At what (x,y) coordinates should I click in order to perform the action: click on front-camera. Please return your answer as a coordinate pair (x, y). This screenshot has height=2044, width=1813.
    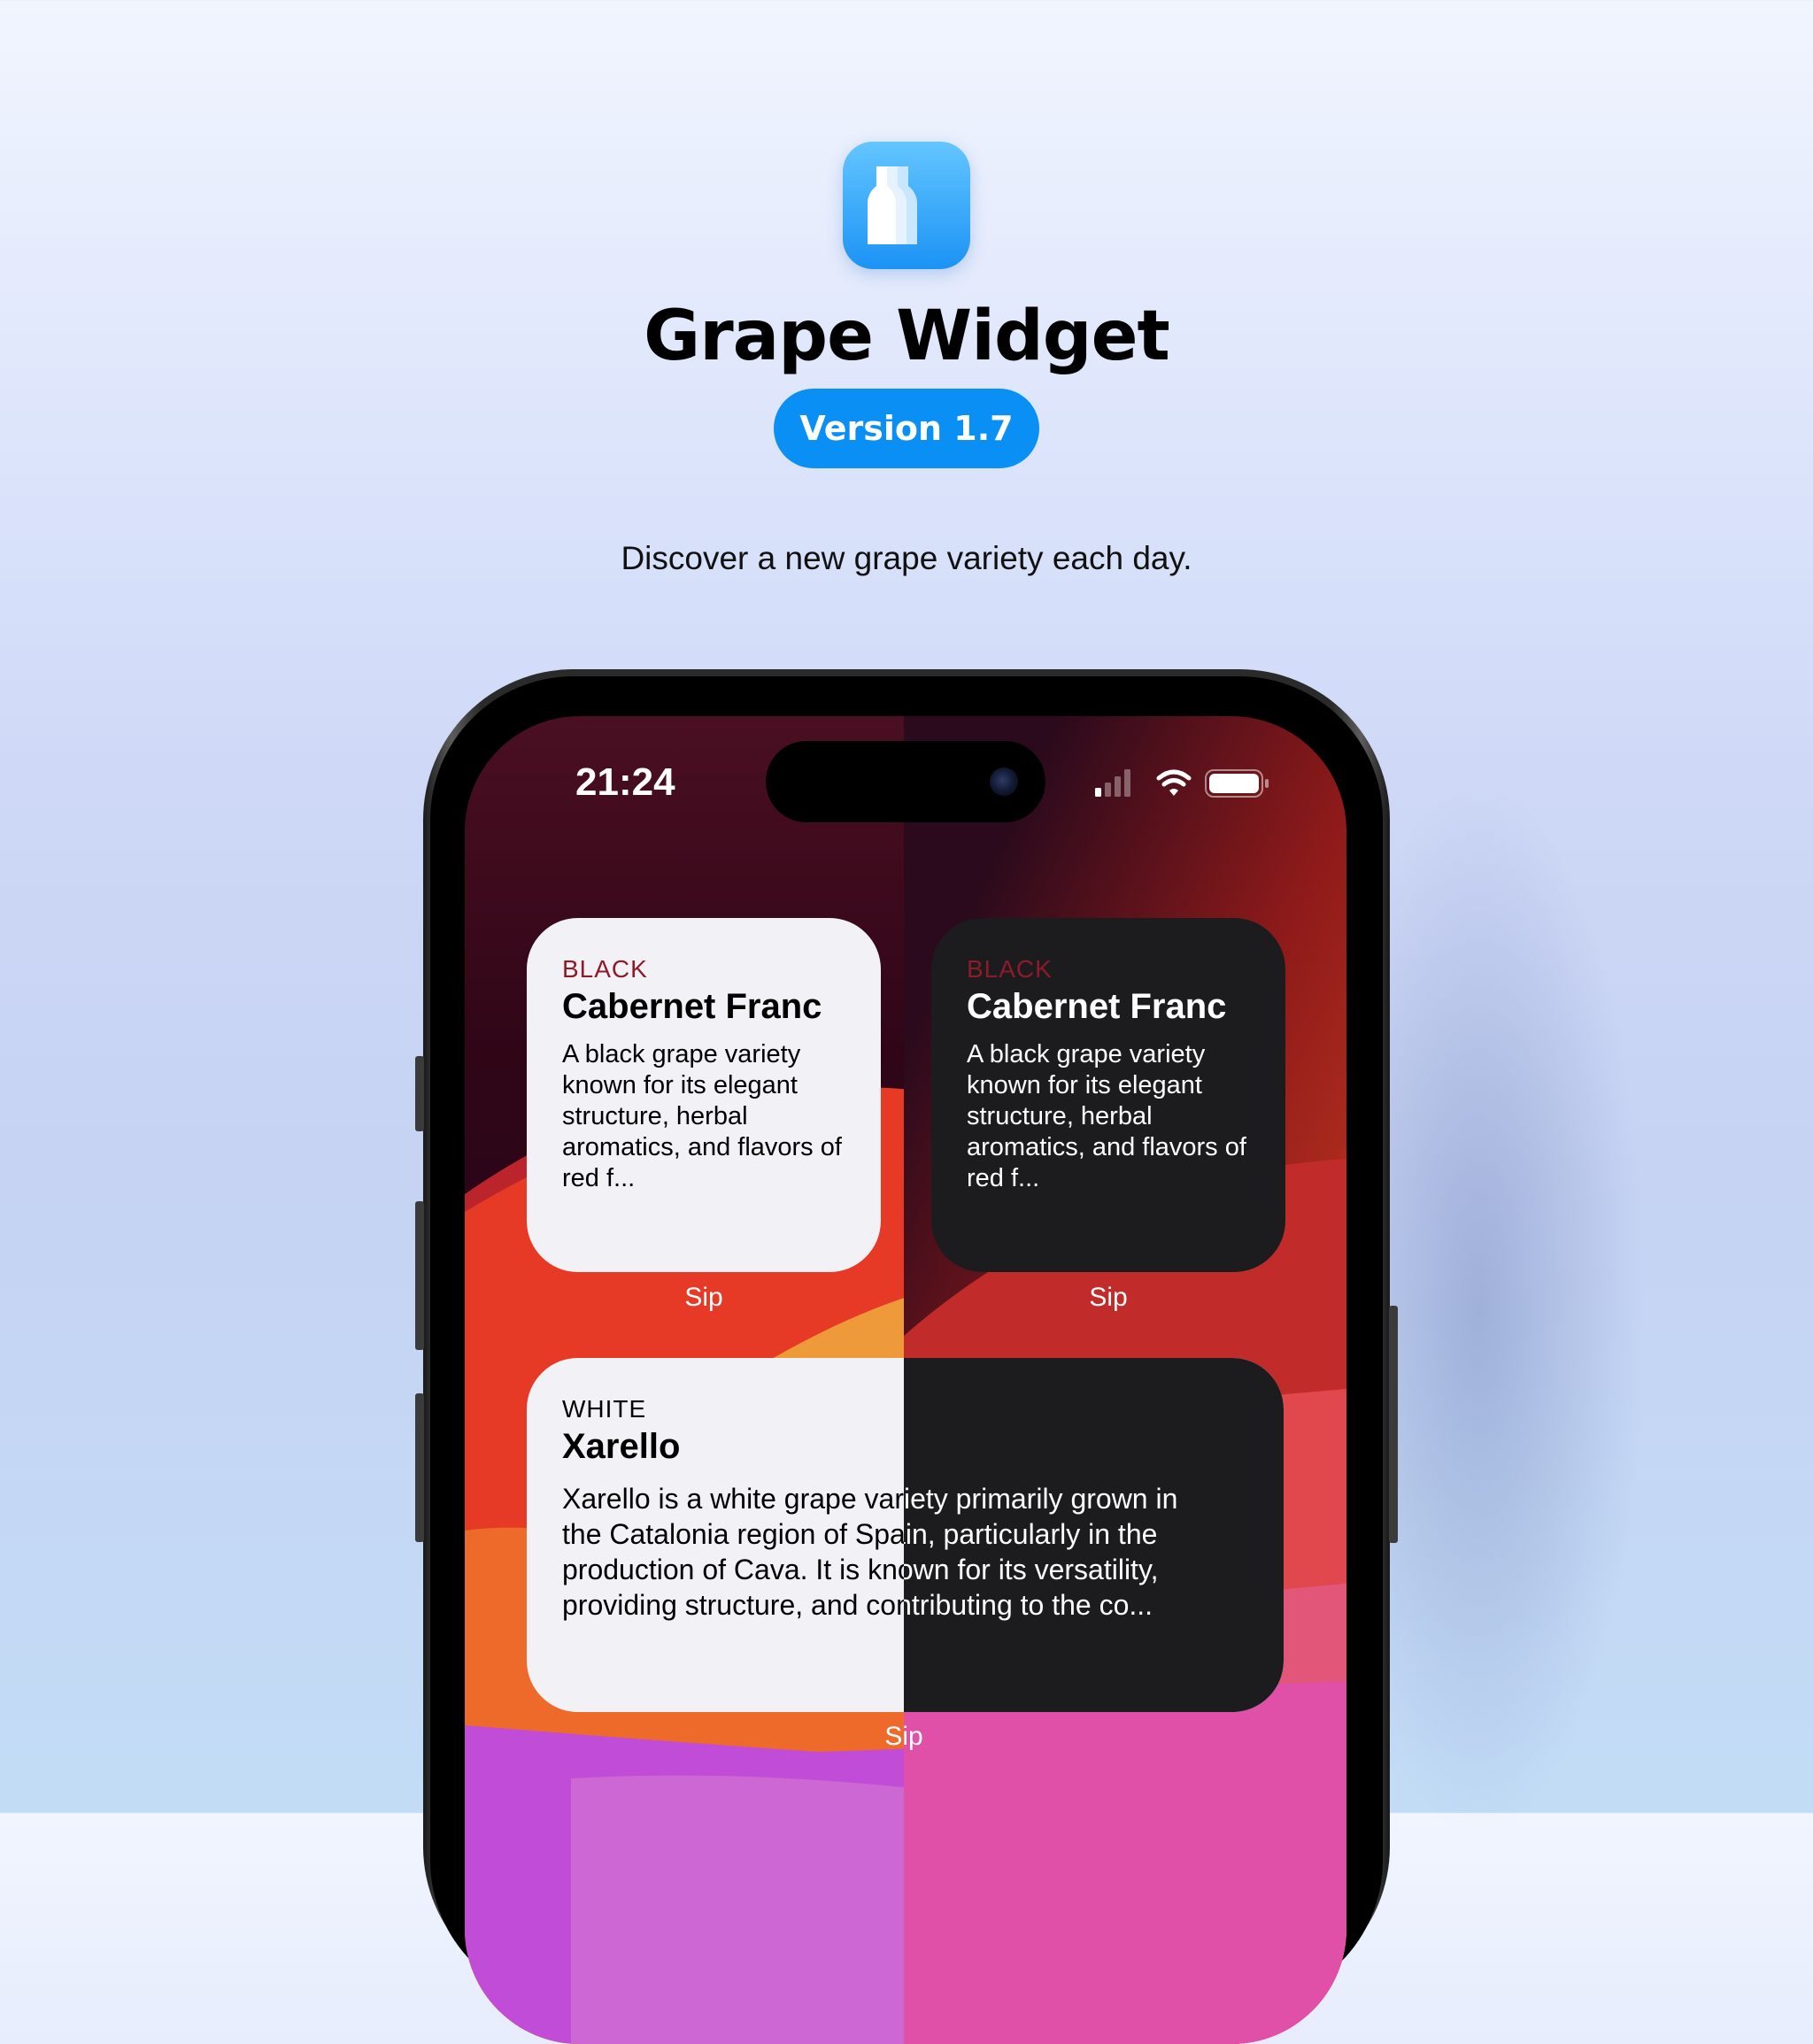
    Looking at the image, I should click on (1004, 782).